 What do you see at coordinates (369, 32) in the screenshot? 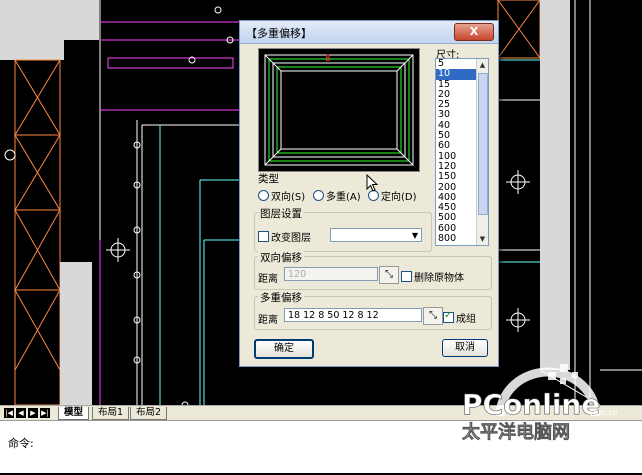
I see `dialog-titlebar: 【多重偏移】 X` at bounding box center [369, 32].